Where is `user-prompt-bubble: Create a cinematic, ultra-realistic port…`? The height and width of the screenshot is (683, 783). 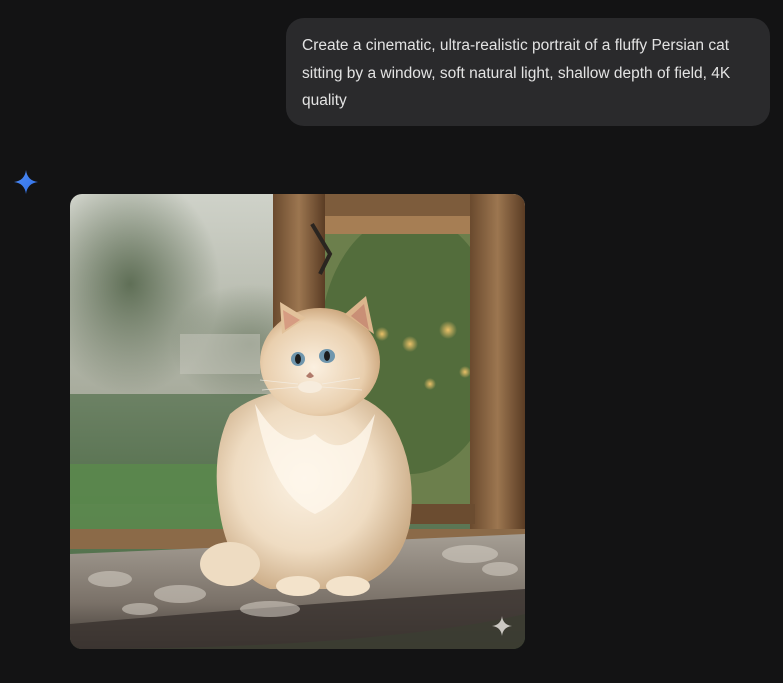
user-prompt-bubble: Create a cinematic, ultra-realistic port… is located at coordinates (528, 72).